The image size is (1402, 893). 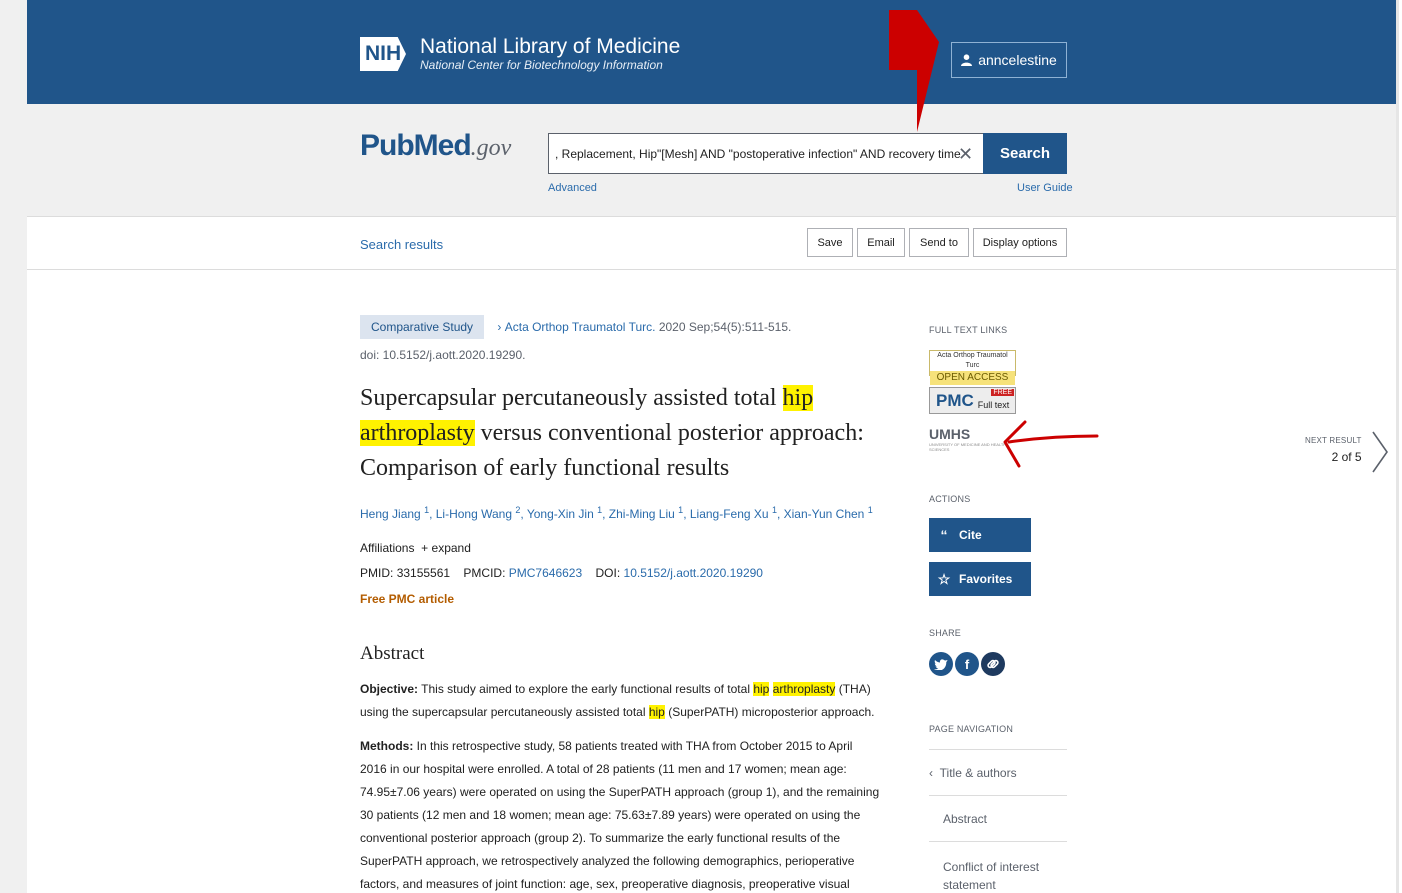 What do you see at coordinates (550, 46) in the screenshot?
I see `org-title: National Library of Medicine` at bounding box center [550, 46].